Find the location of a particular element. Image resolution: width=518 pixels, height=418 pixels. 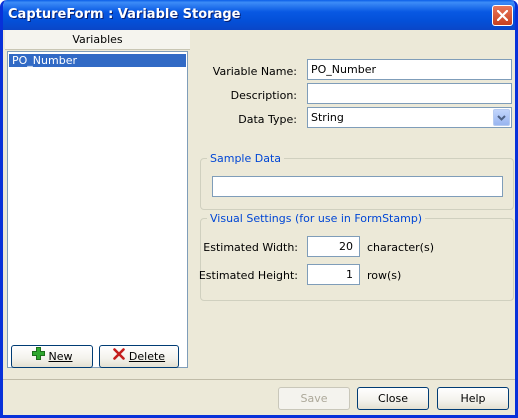

data-type-value: String is located at coordinates (327, 117).